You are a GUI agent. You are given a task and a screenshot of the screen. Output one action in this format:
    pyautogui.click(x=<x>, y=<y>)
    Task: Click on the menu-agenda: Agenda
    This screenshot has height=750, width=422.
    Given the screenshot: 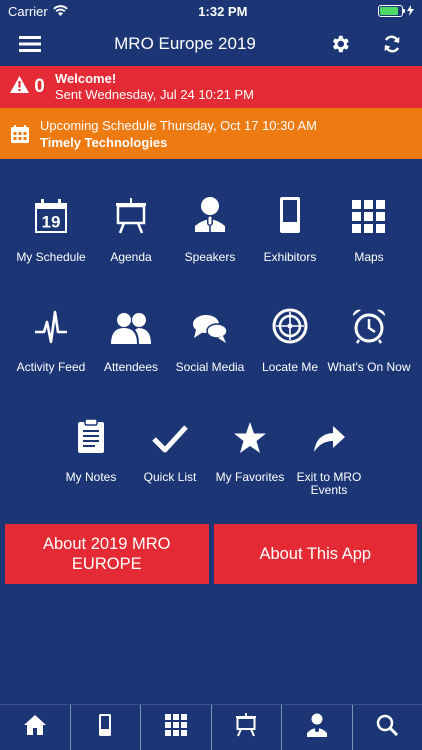 What is the action you would take?
    pyautogui.click(x=131, y=229)
    